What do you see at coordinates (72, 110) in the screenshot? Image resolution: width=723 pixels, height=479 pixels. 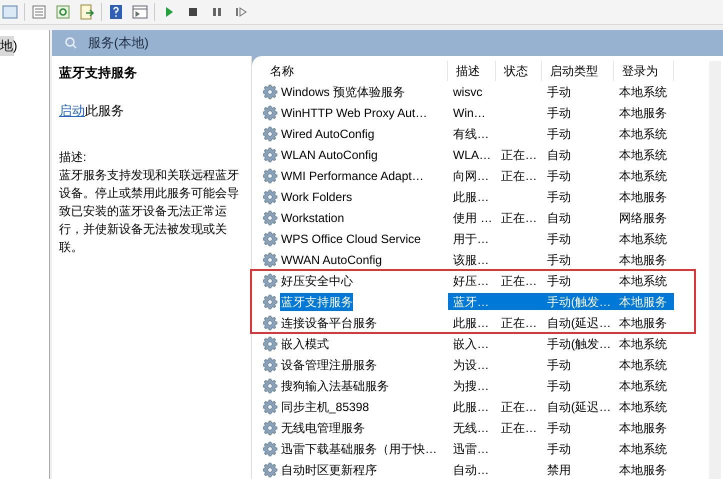 I see `start-link: 启动` at bounding box center [72, 110].